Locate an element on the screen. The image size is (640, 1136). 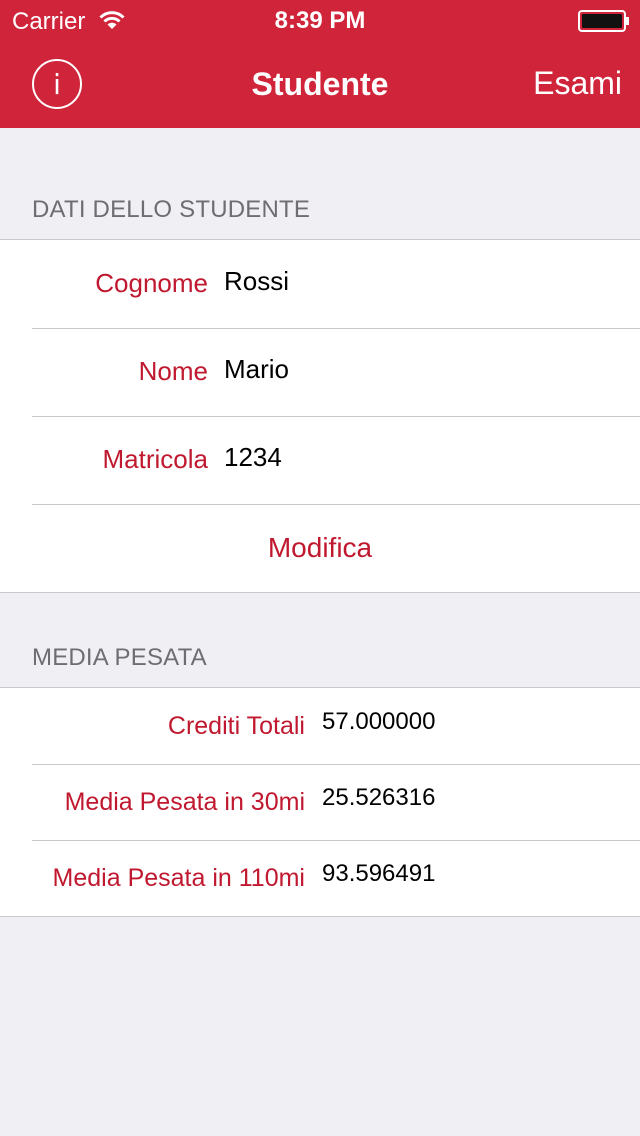
status-bar: Carrier 8:39 PM is located at coordinates (320, 20).